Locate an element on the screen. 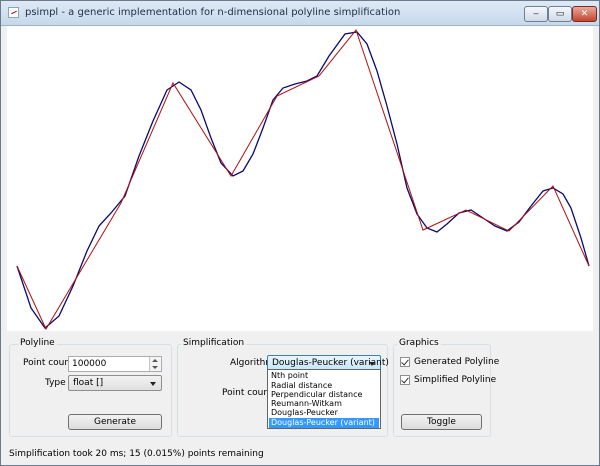 The height and width of the screenshot is (466, 600). type-combobox: float [] is located at coordinates (115, 383).